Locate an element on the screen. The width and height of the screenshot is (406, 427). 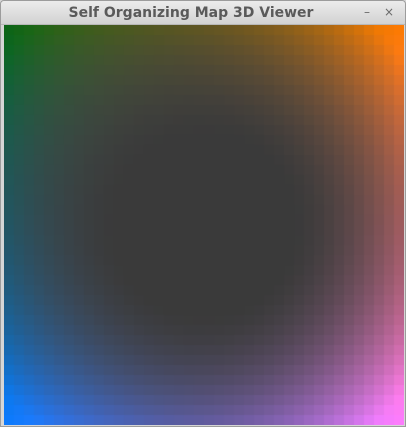
title-bar: Self Organizing Map 3D Viewer – × is located at coordinates (203, 13).